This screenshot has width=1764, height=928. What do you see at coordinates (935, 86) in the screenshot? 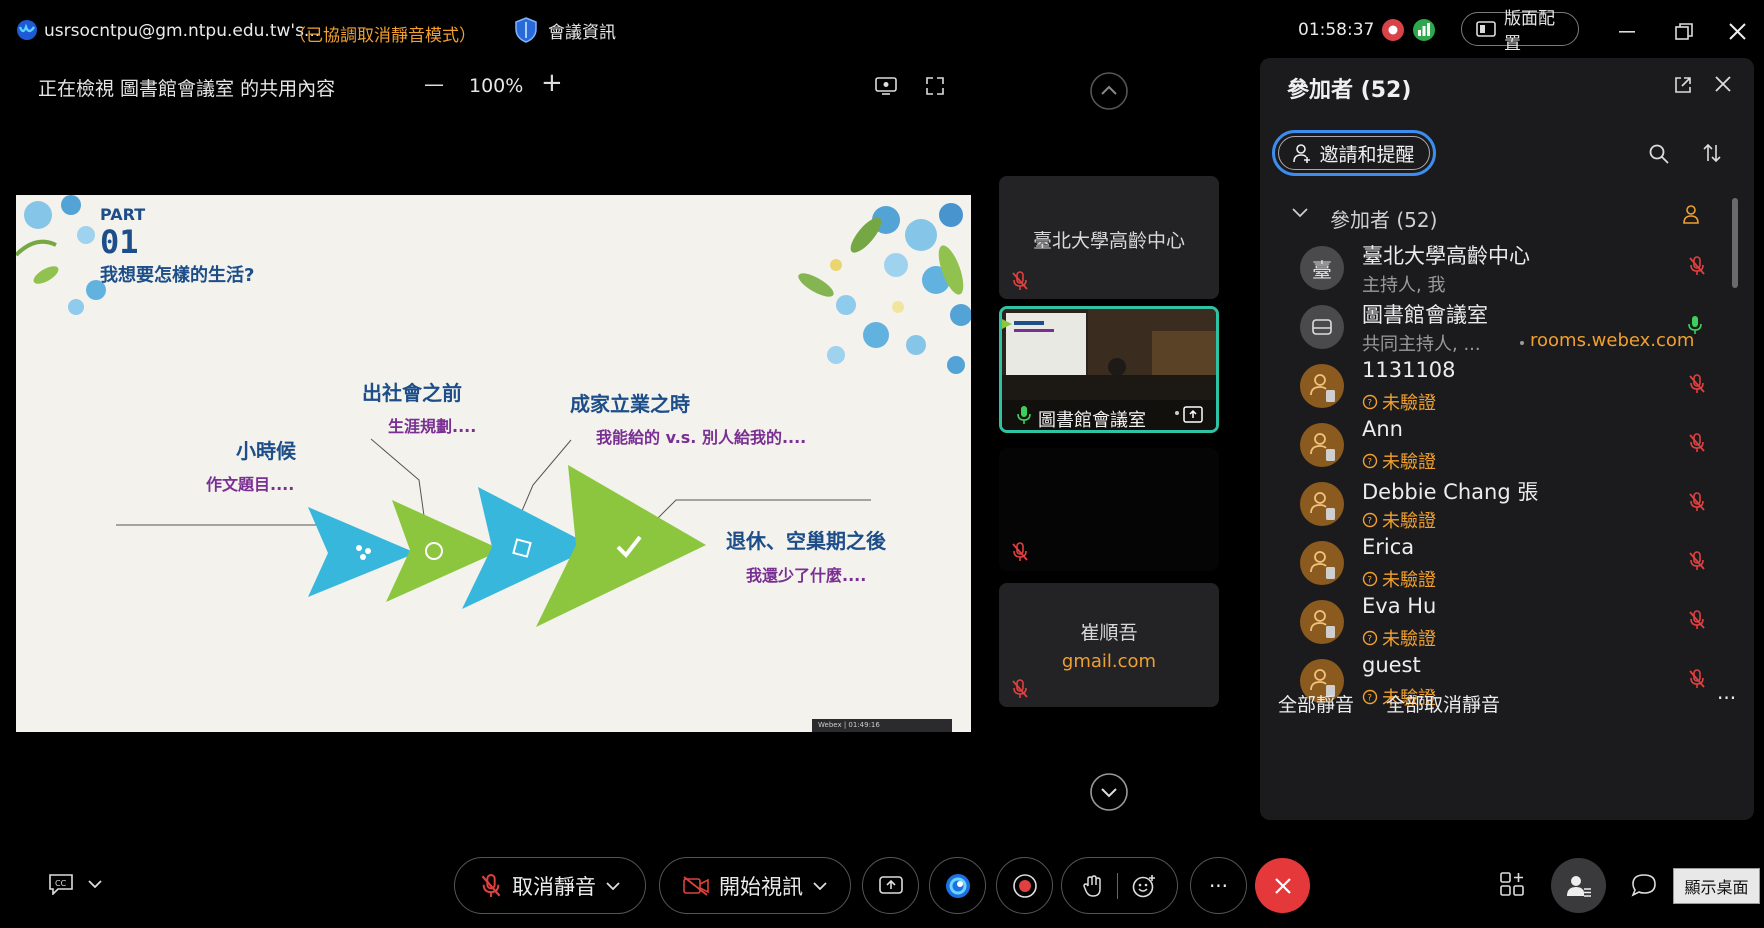
I see `fullscreen-icon` at bounding box center [935, 86].